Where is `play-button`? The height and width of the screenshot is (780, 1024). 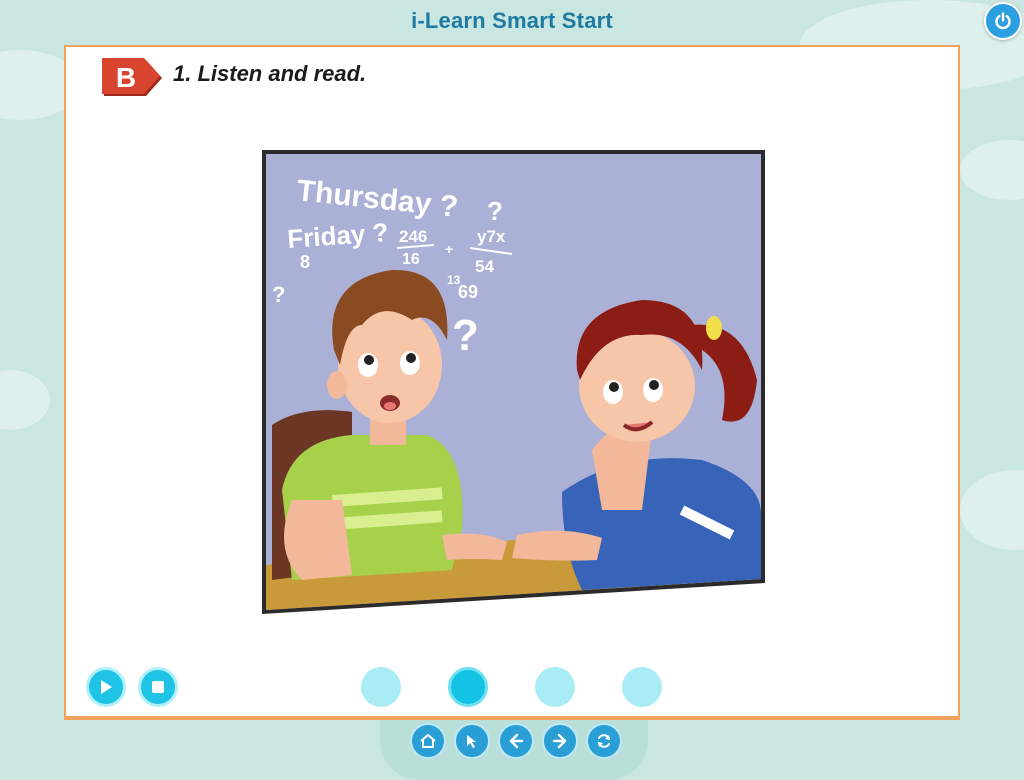 play-button is located at coordinates (106, 687).